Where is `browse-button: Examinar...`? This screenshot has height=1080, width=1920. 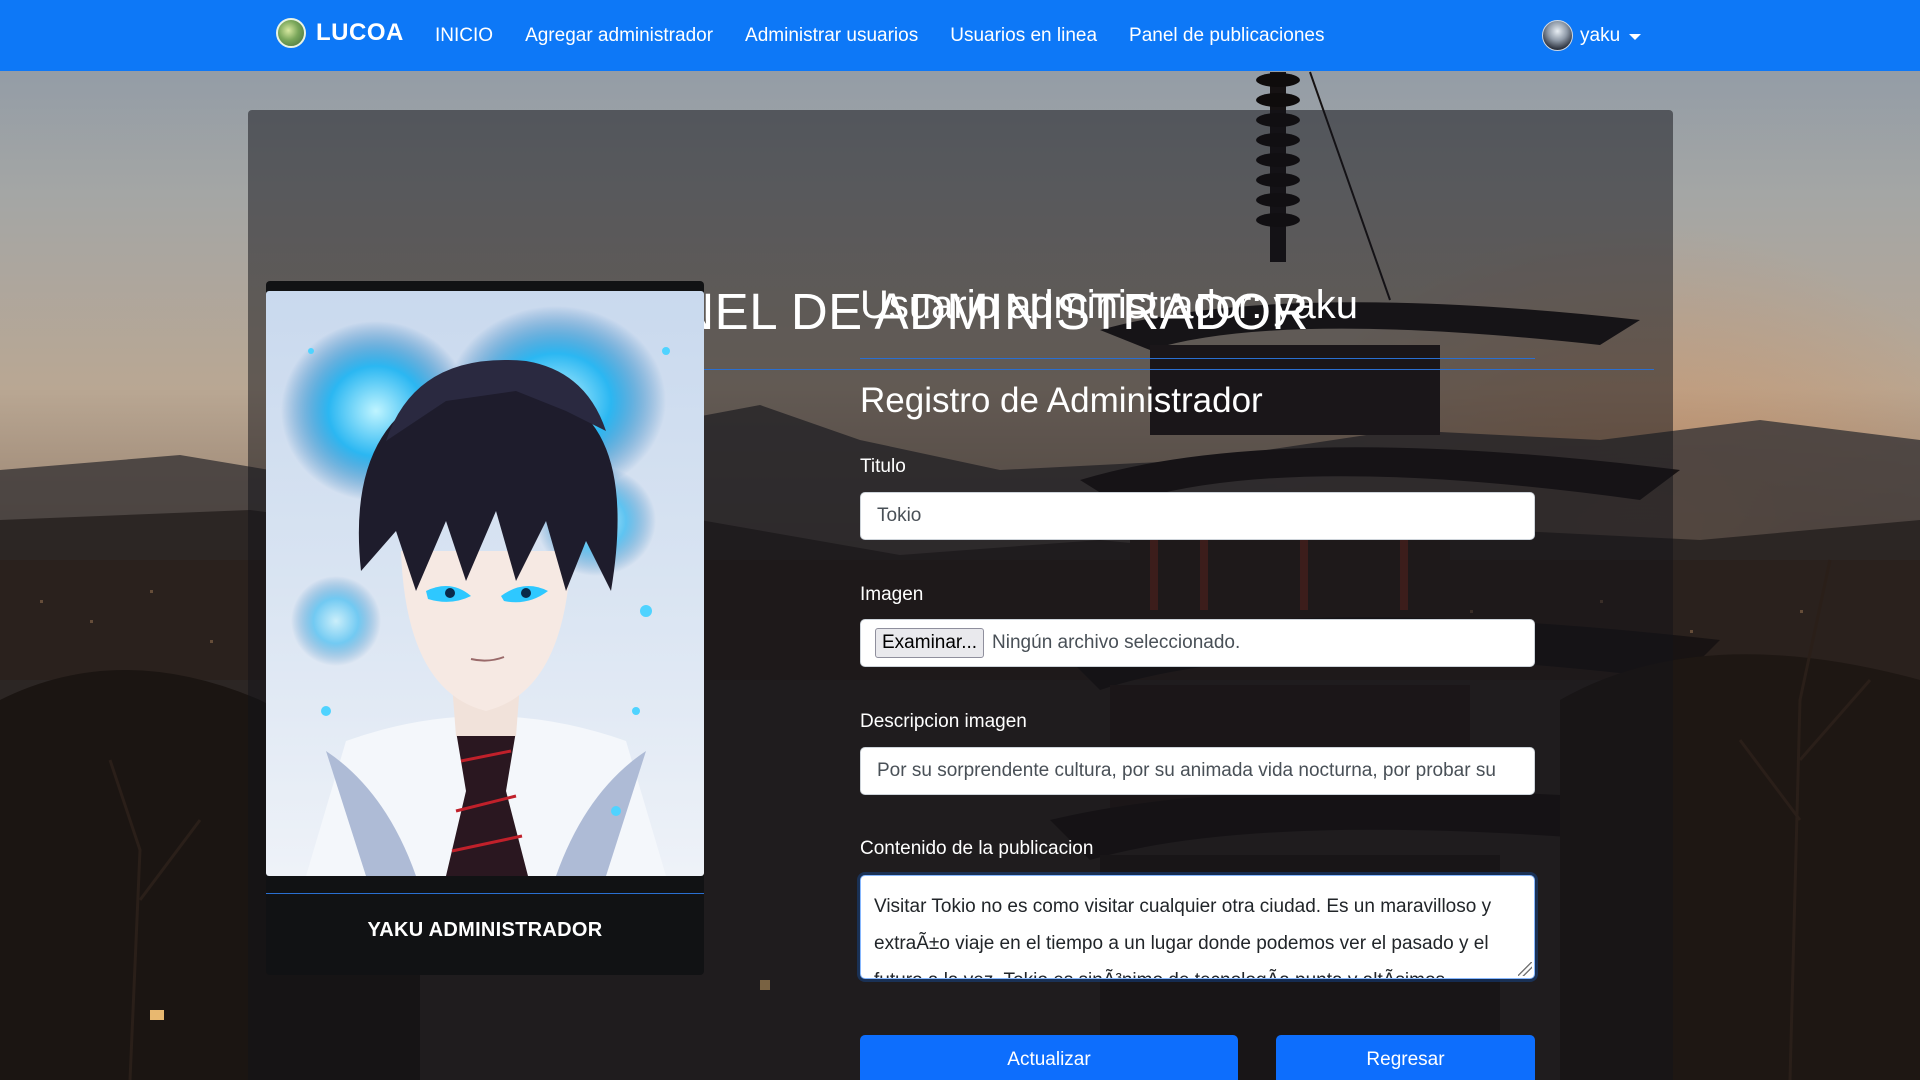 browse-button: Examinar... is located at coordinates (930, 643).